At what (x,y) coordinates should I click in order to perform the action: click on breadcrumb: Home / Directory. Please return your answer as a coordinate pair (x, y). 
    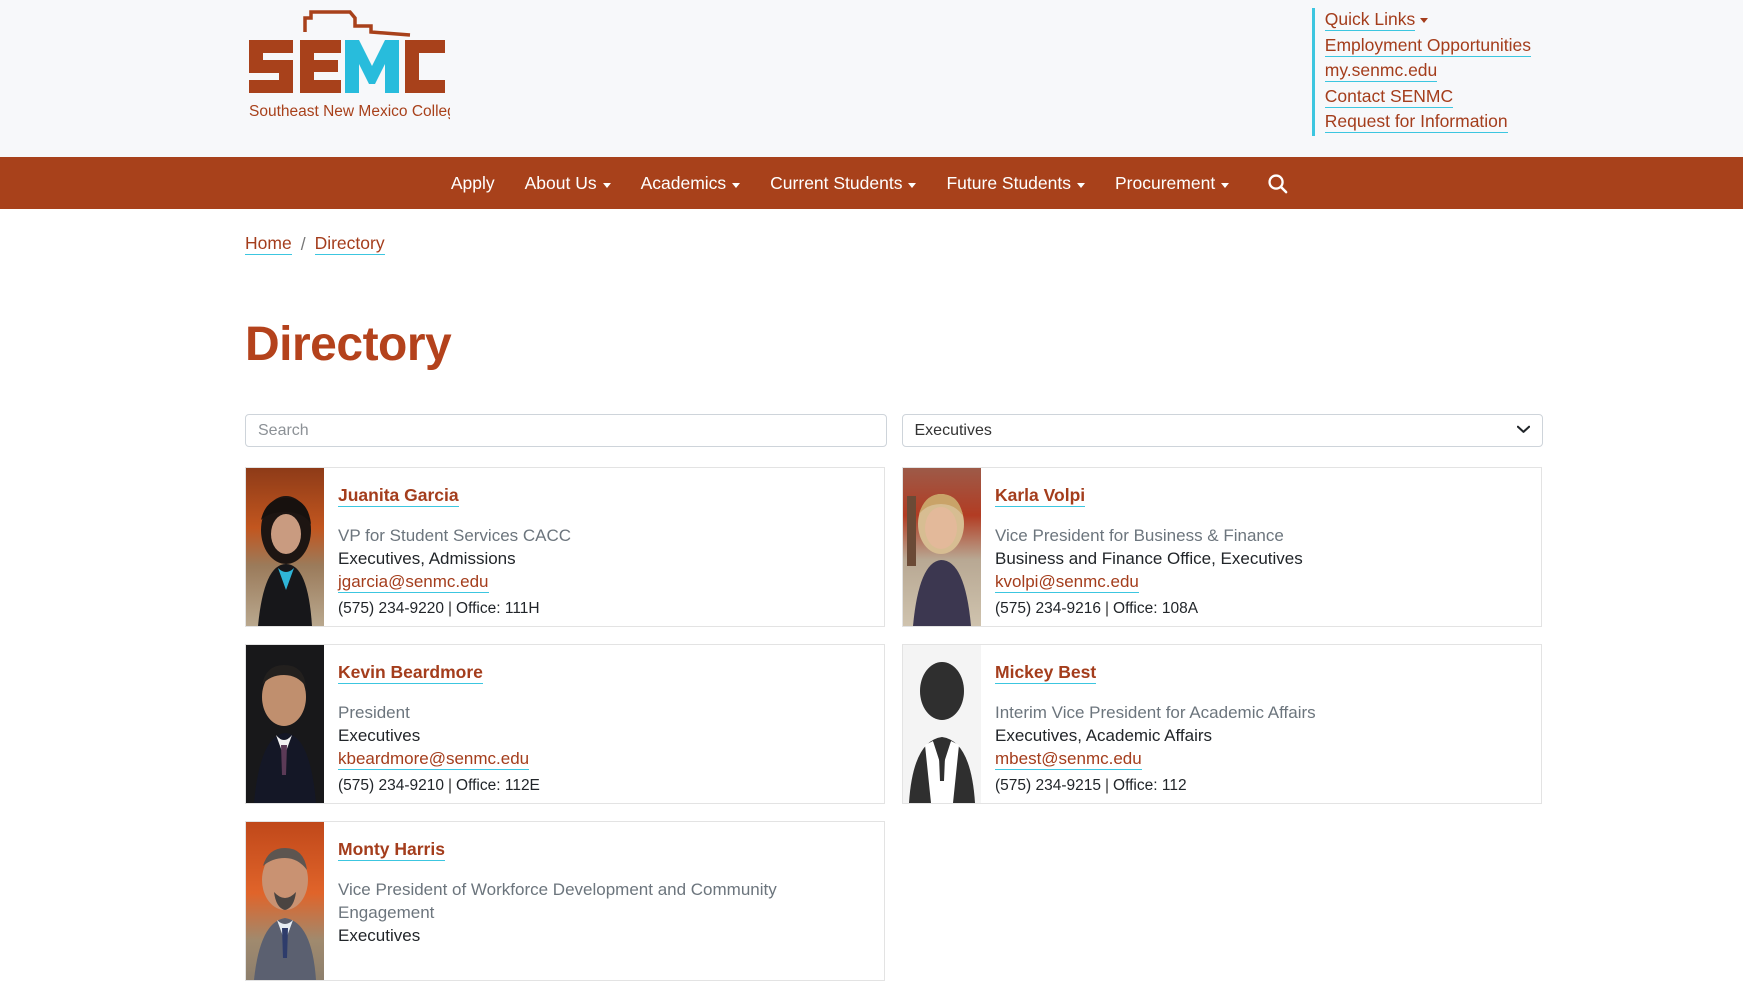
    Looking at the image, I should click on (894, 244).